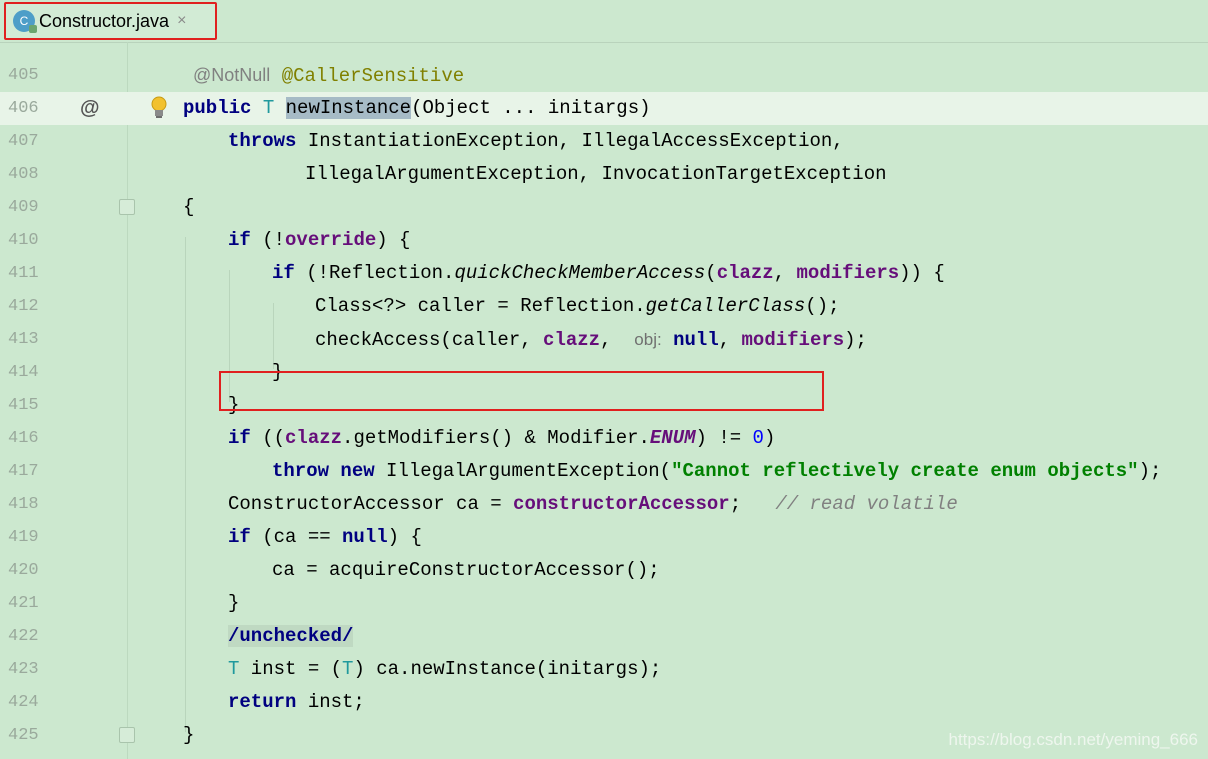  Describe the element at coordinates (23, 504) in the screenshot. I see `line-number: 418` at that location.